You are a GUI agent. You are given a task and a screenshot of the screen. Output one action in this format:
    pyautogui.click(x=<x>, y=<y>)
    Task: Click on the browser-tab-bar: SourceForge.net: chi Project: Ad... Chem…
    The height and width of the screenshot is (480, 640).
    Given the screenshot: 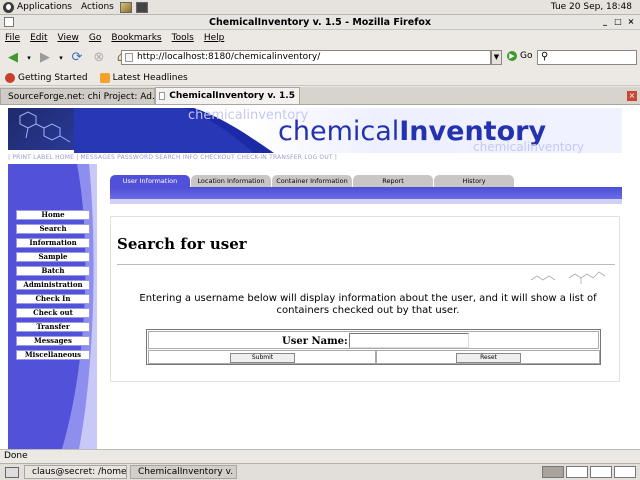 What is the action you would take?
    pyautogui.click(x=320, y=96)
    